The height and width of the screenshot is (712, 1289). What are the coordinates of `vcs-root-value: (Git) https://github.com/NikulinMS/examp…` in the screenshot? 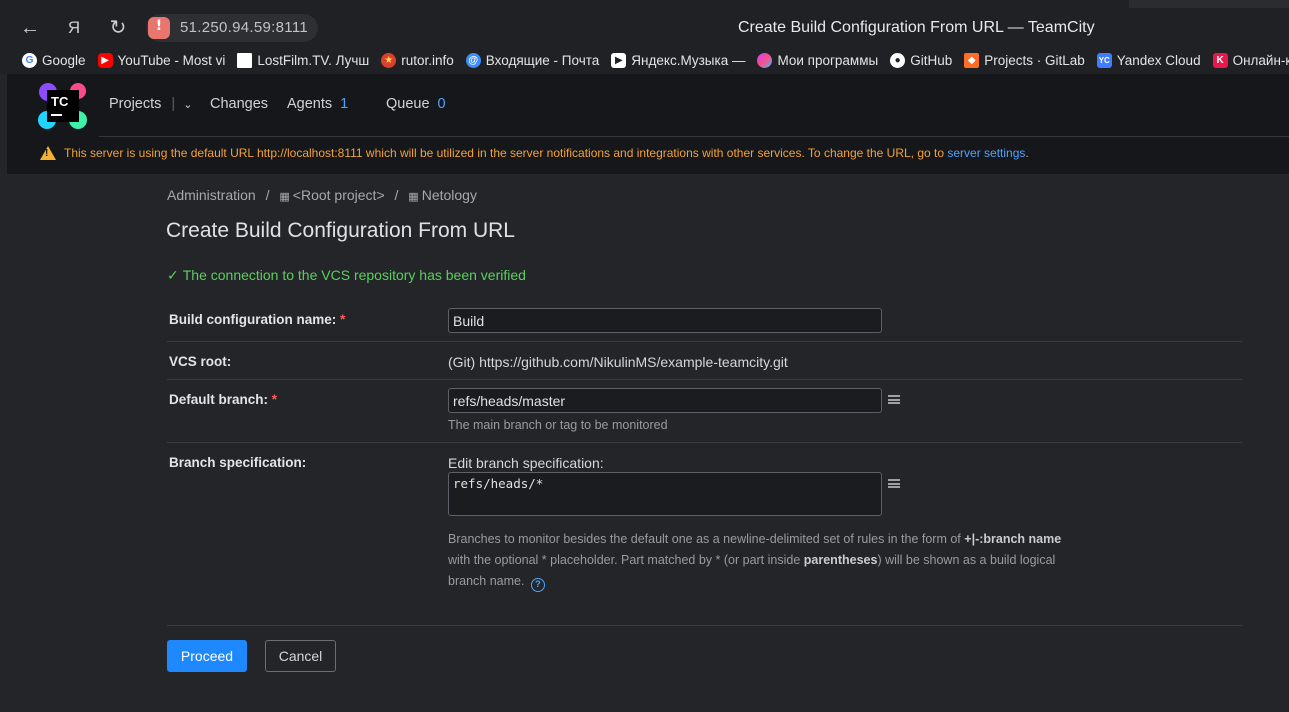 It's located at (618, 362).